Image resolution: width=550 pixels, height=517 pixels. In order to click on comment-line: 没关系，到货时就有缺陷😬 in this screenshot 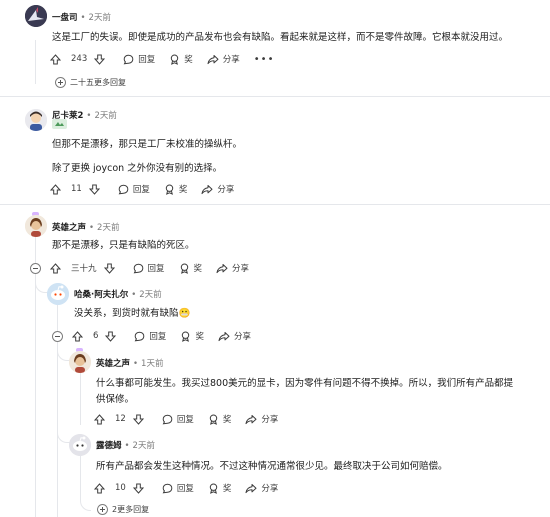, I will do `click(132, 313)`.